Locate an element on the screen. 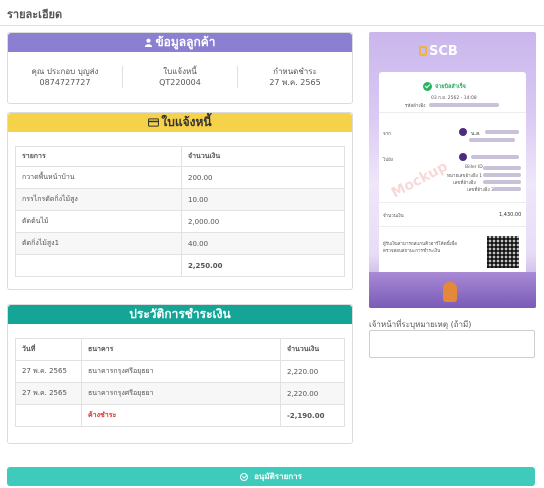 The image size is (544, 488). invoice-no-label: ใบแจ้งหนี้ is located at coordinates (180, 71).